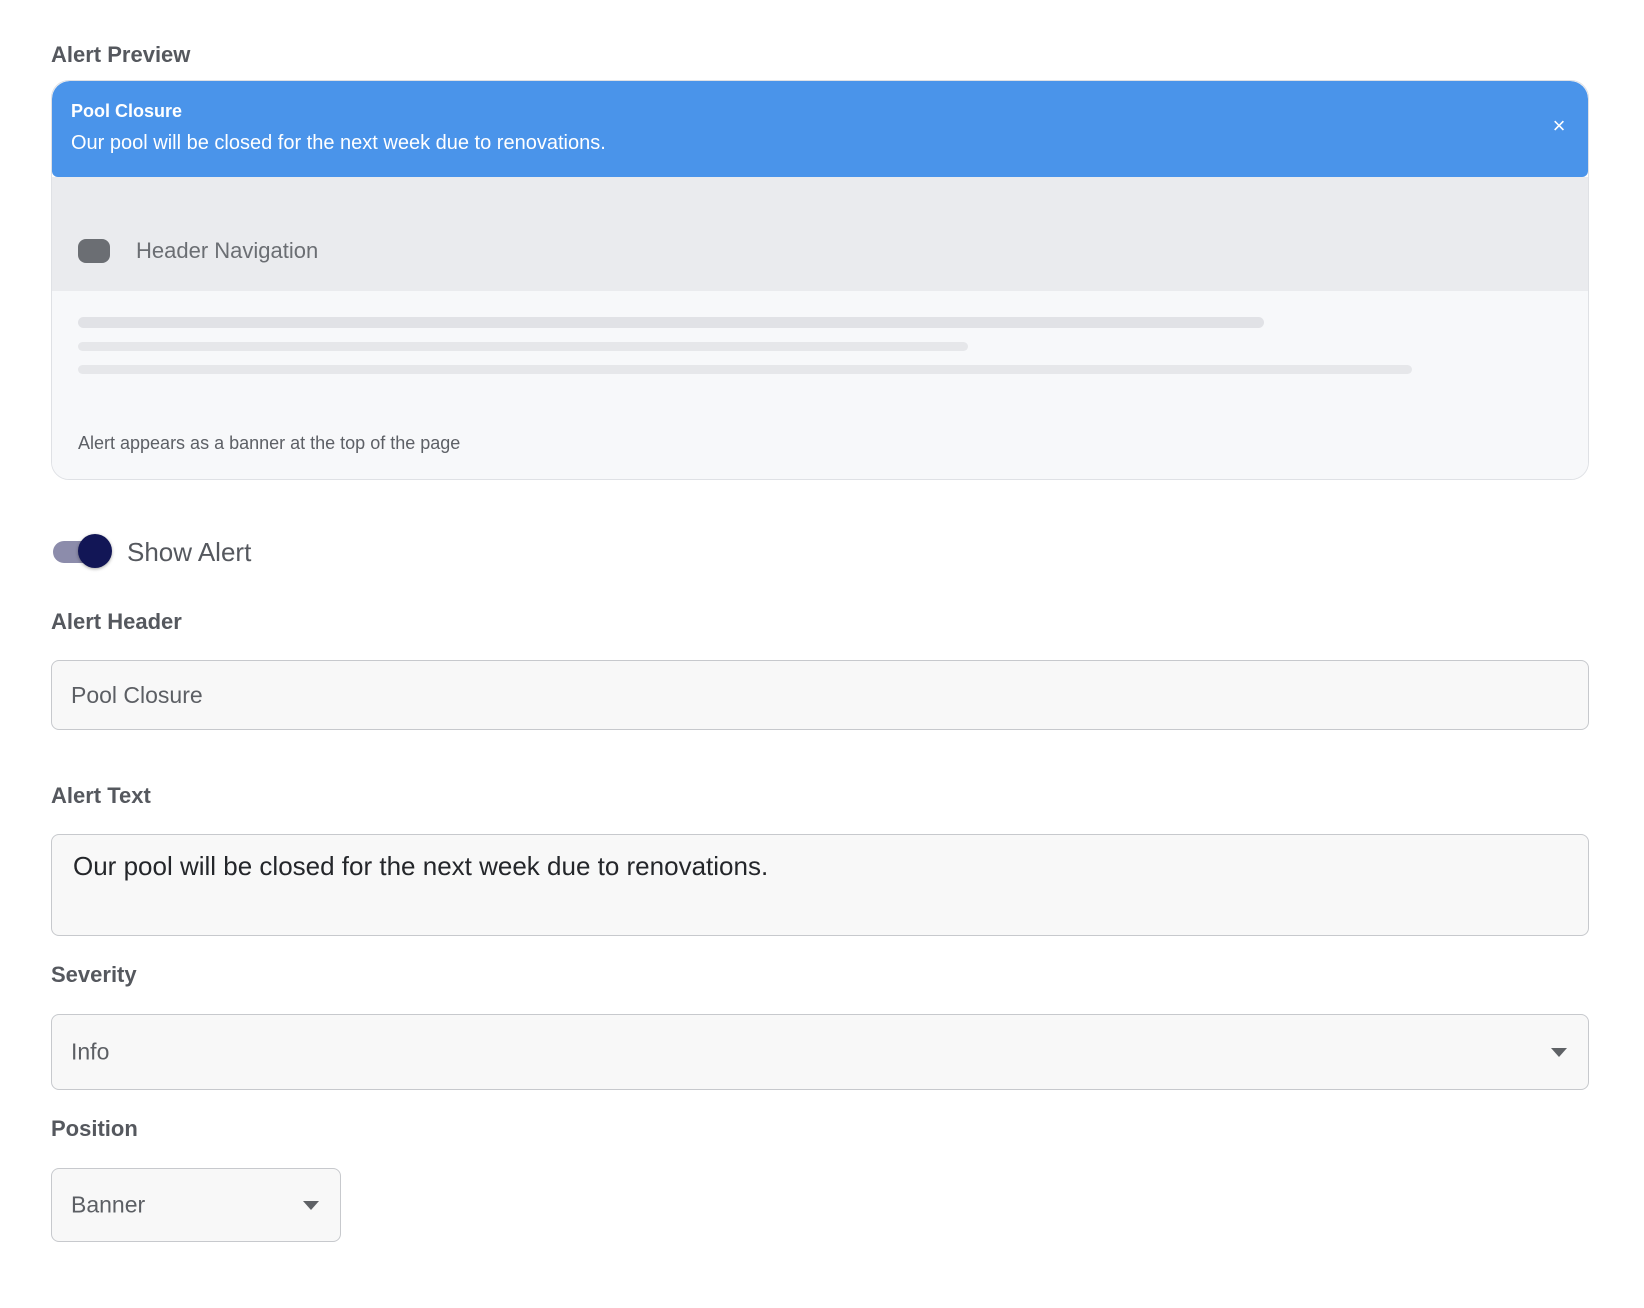 This screenshot has height=1308, width=1644. Describe the element at coordinates (127, 111) in the screenshot. I see `alert-banner-title: Pool Closure` at that location.